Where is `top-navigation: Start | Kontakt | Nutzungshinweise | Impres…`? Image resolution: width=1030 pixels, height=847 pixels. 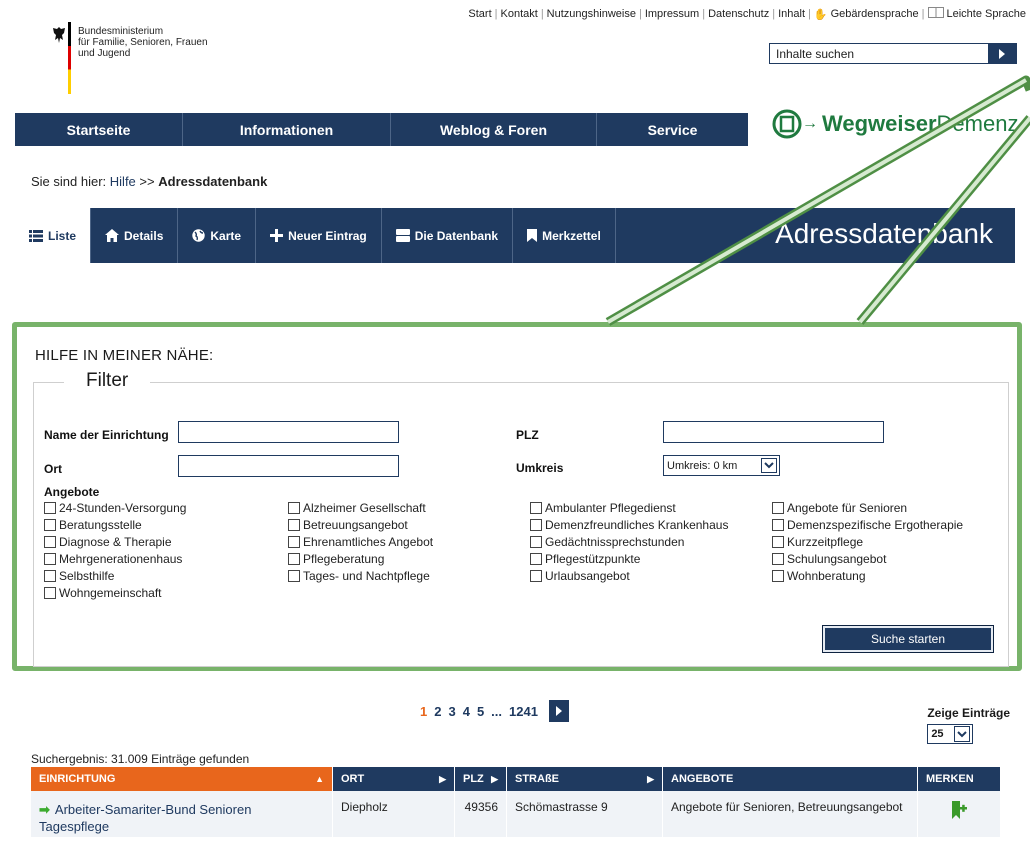
top-navigation: Start | Kontakt | Nutzungshinweise | Impres… is located at coordinates (747, 14).